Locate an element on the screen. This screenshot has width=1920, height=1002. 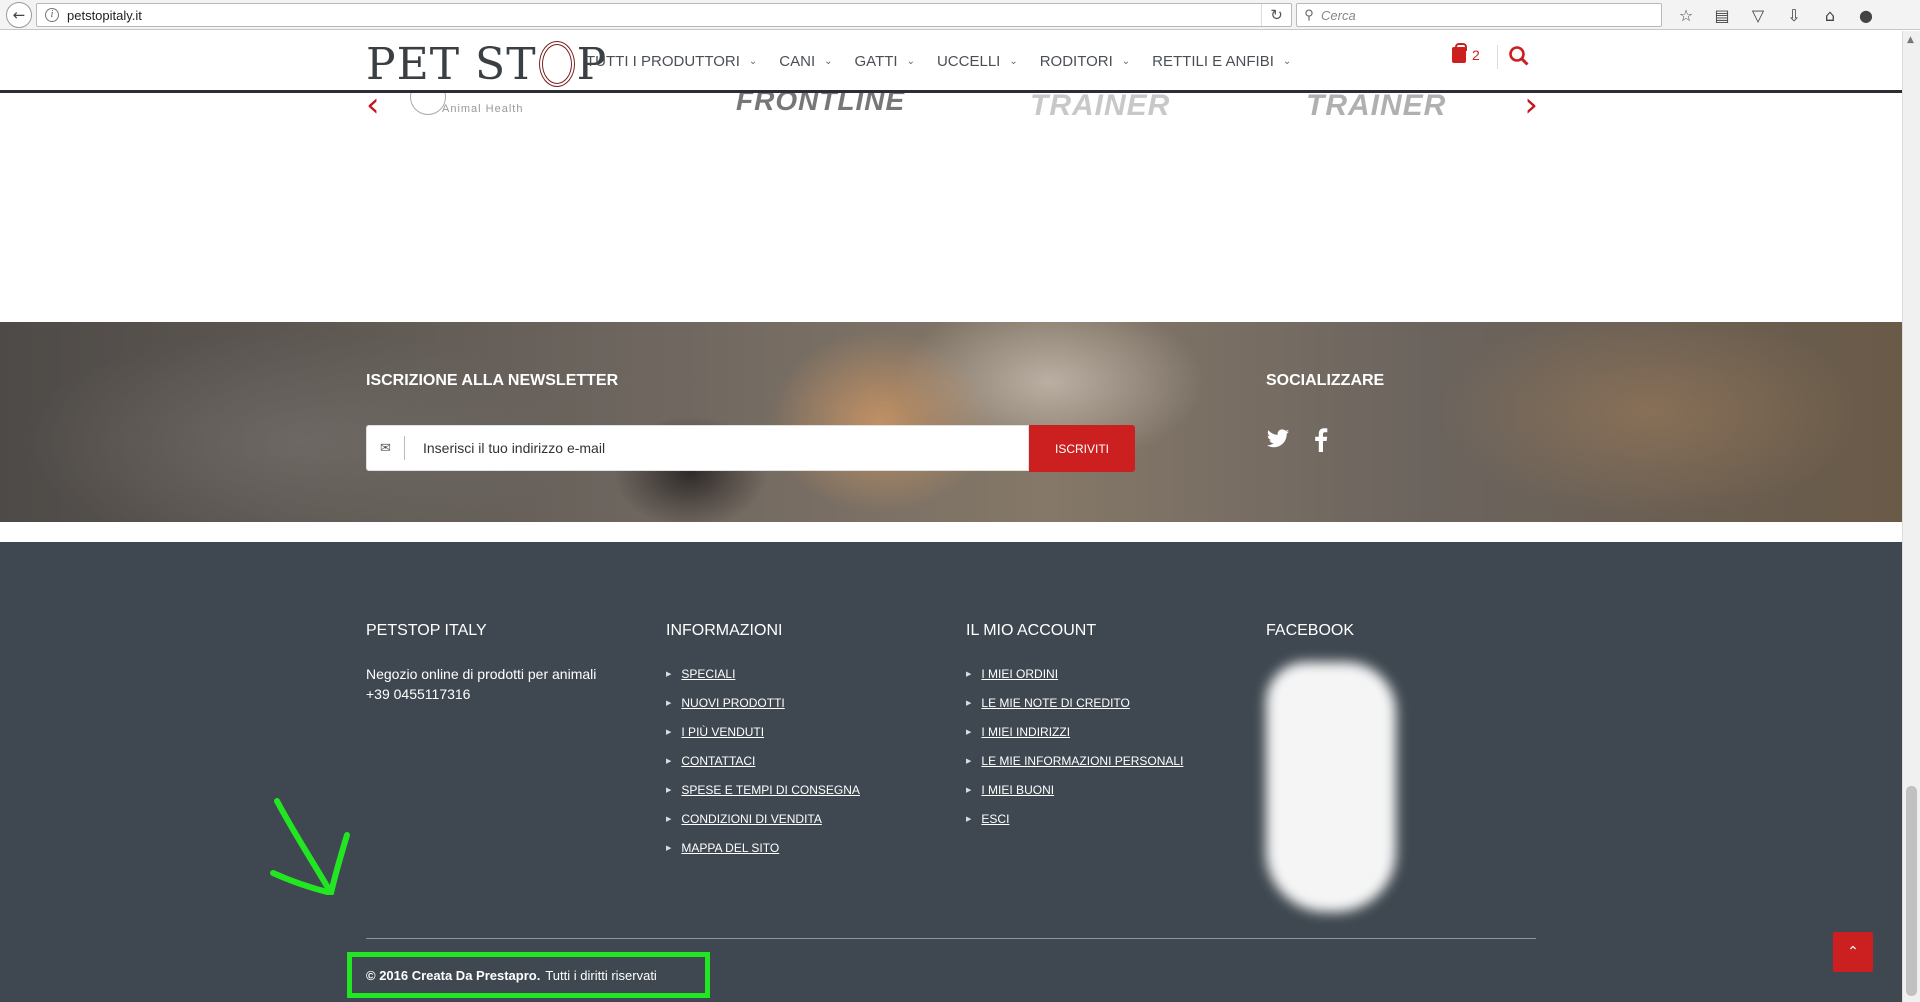
site-info-icon: i is located at coordinates (52, 15).